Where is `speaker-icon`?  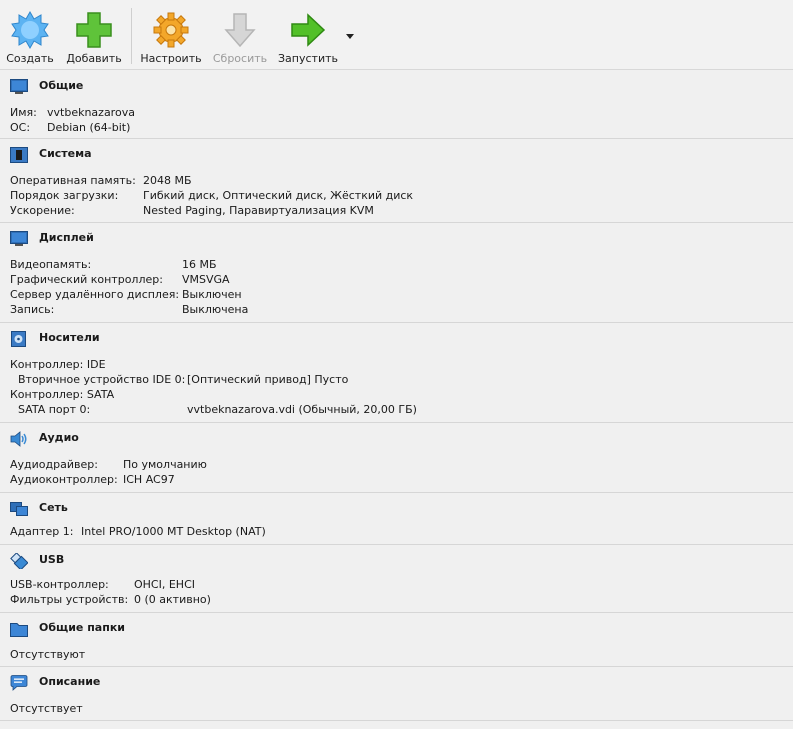
speaker-icon is located at coordinates (18, 439).